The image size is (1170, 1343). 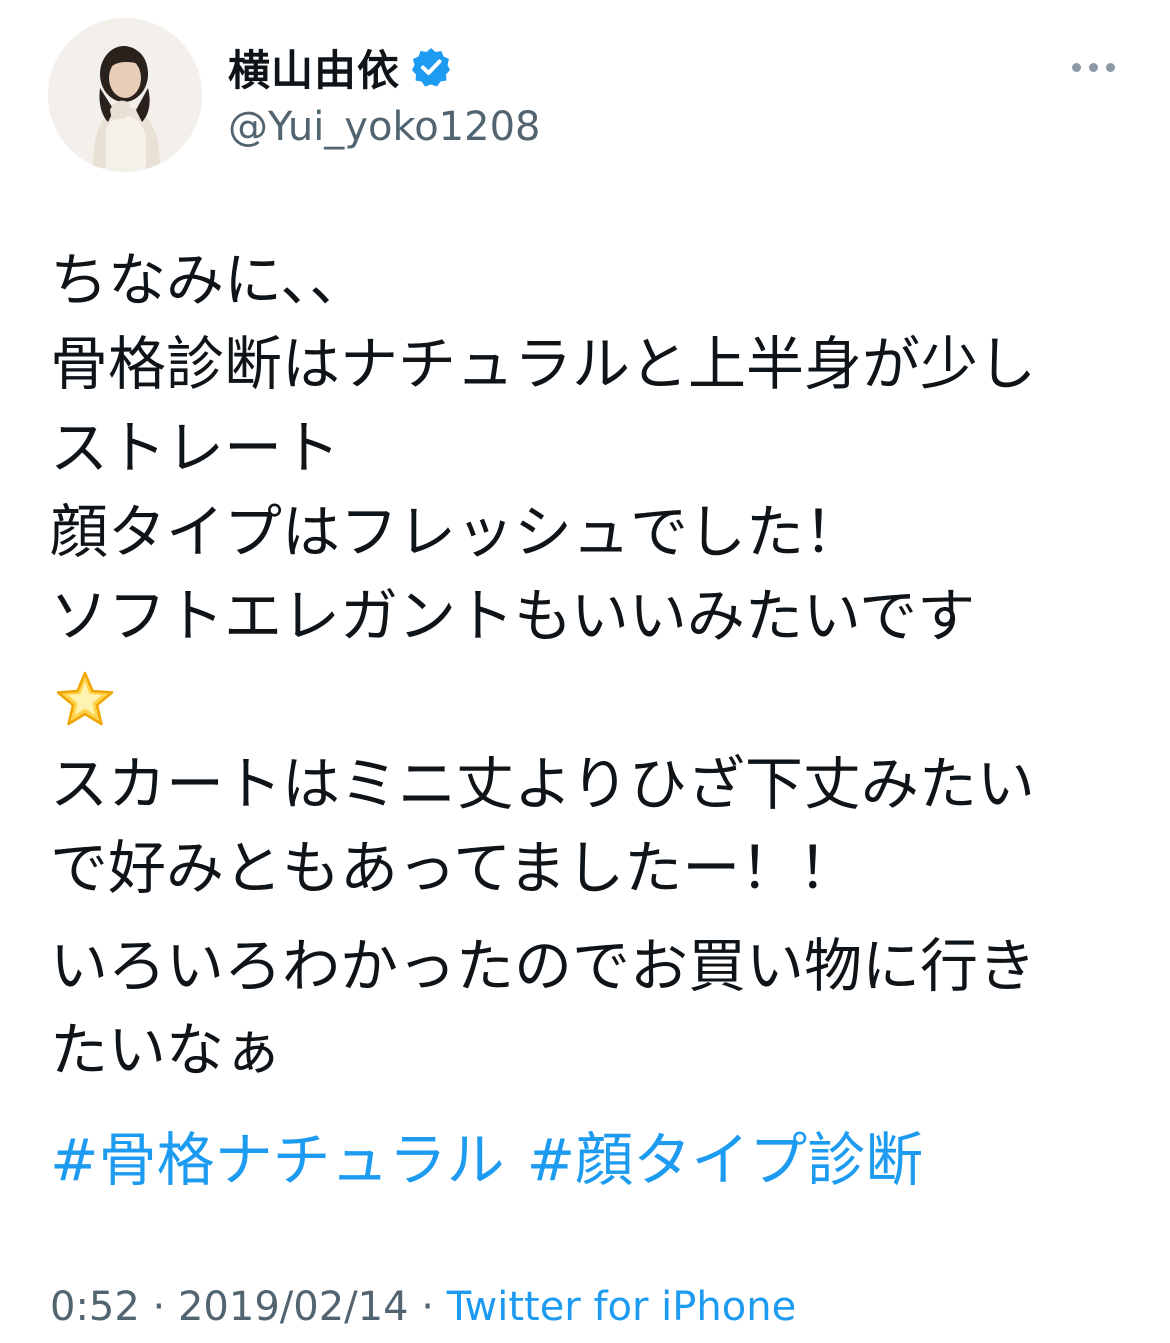 I want to click on tweet-line: ストレート, so click(x=195, y=448).